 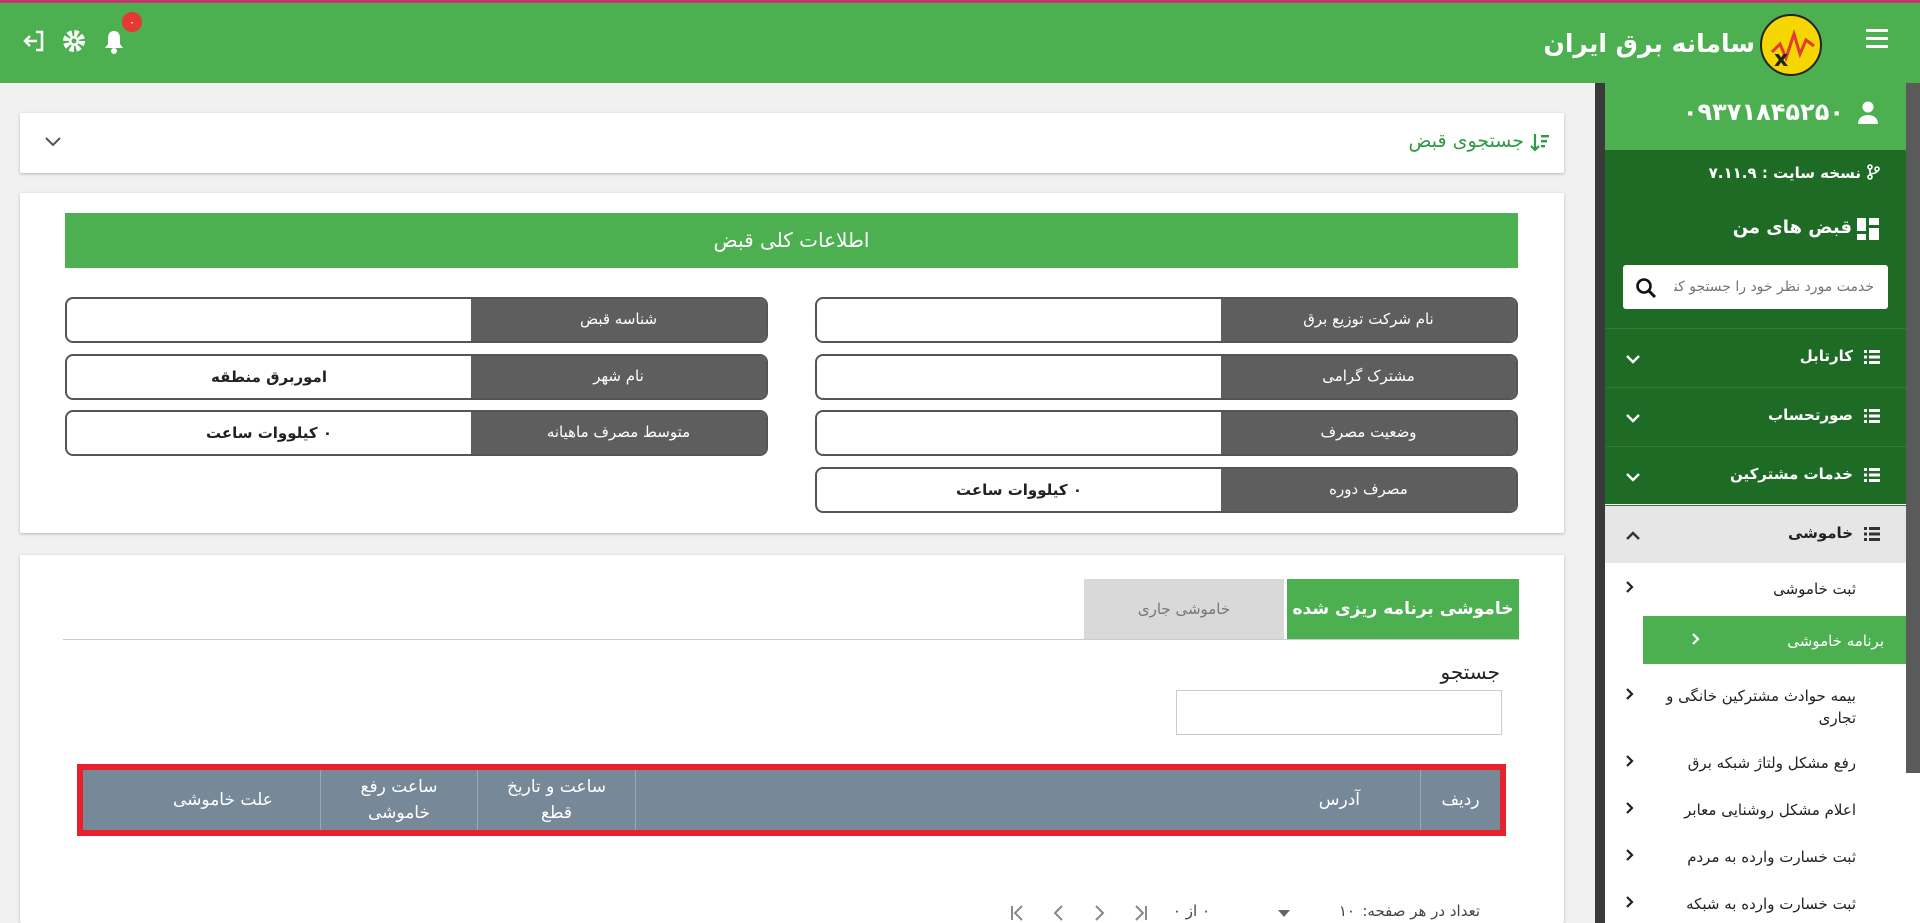 I want to click on sidebar-item-label: اعلام مشکل روشنایی معابر, so click(x=1770, y=810).